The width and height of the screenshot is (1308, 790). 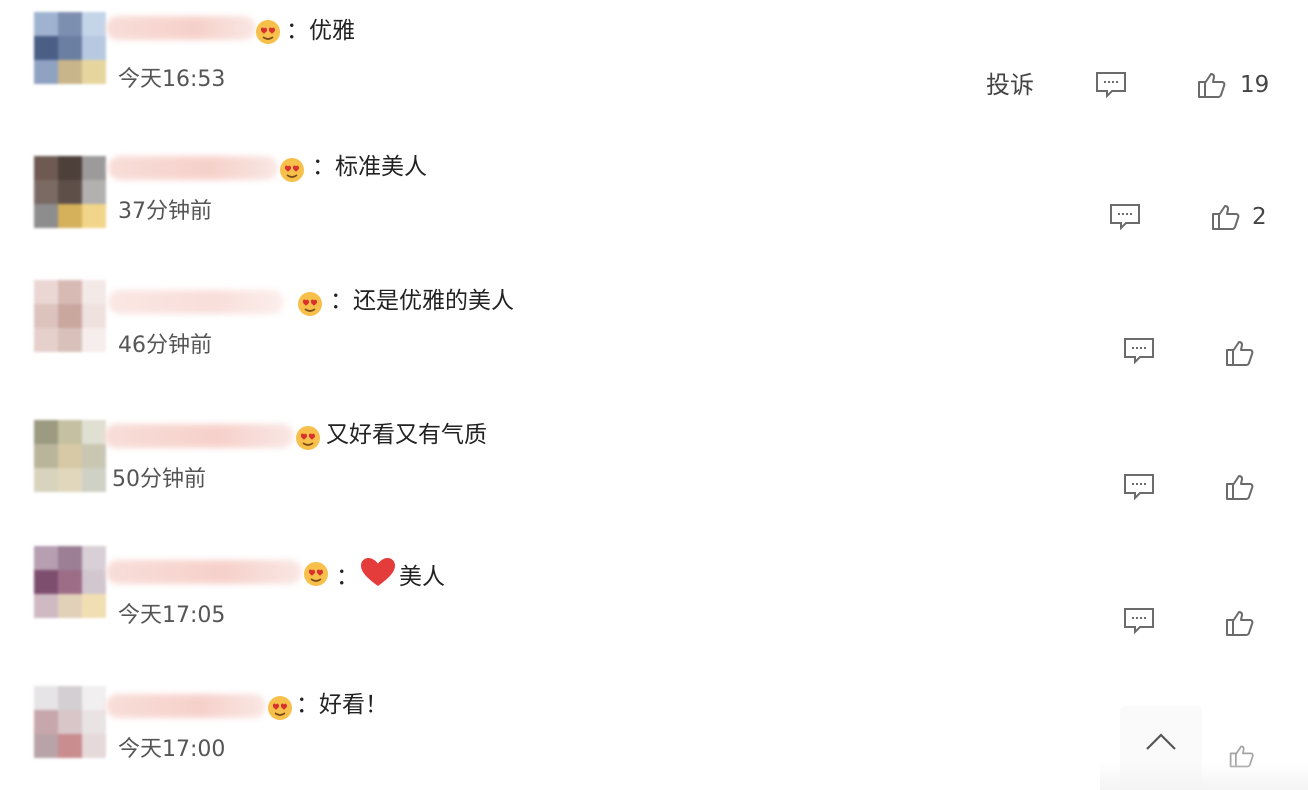 What do you see at coordinates (422, 301) in the screenshot?
I see `comment-text: ：还是优雅的美人` at bounding box center [422, 301].